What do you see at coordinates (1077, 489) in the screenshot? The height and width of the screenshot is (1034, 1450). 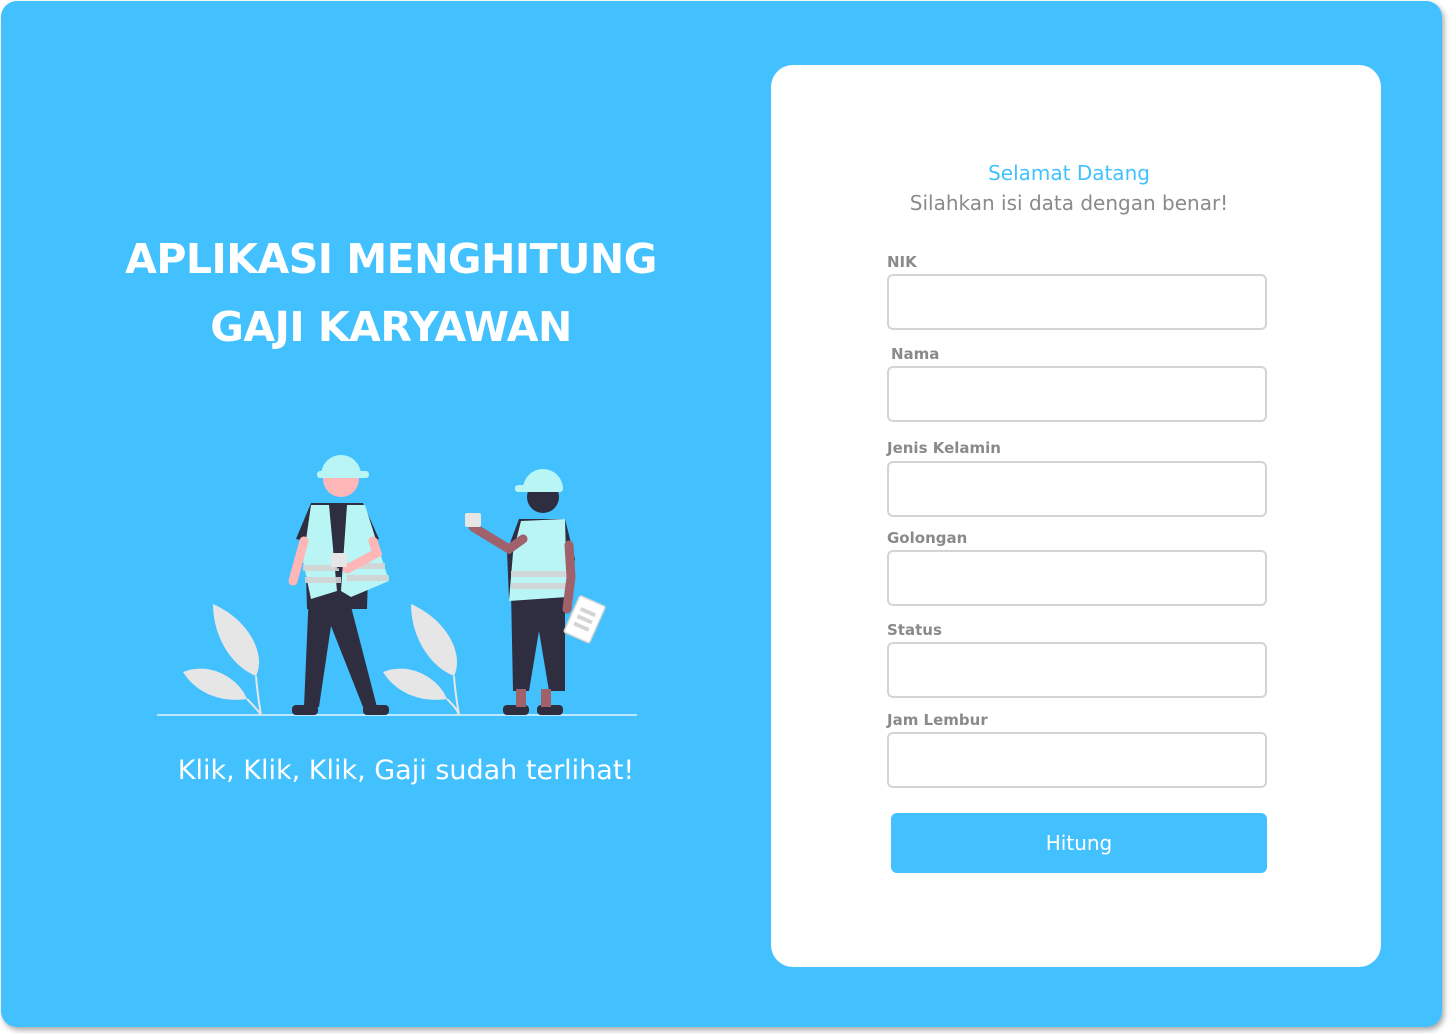 I see `jenis-kelamin-input` at bounding box center [1077, 489].